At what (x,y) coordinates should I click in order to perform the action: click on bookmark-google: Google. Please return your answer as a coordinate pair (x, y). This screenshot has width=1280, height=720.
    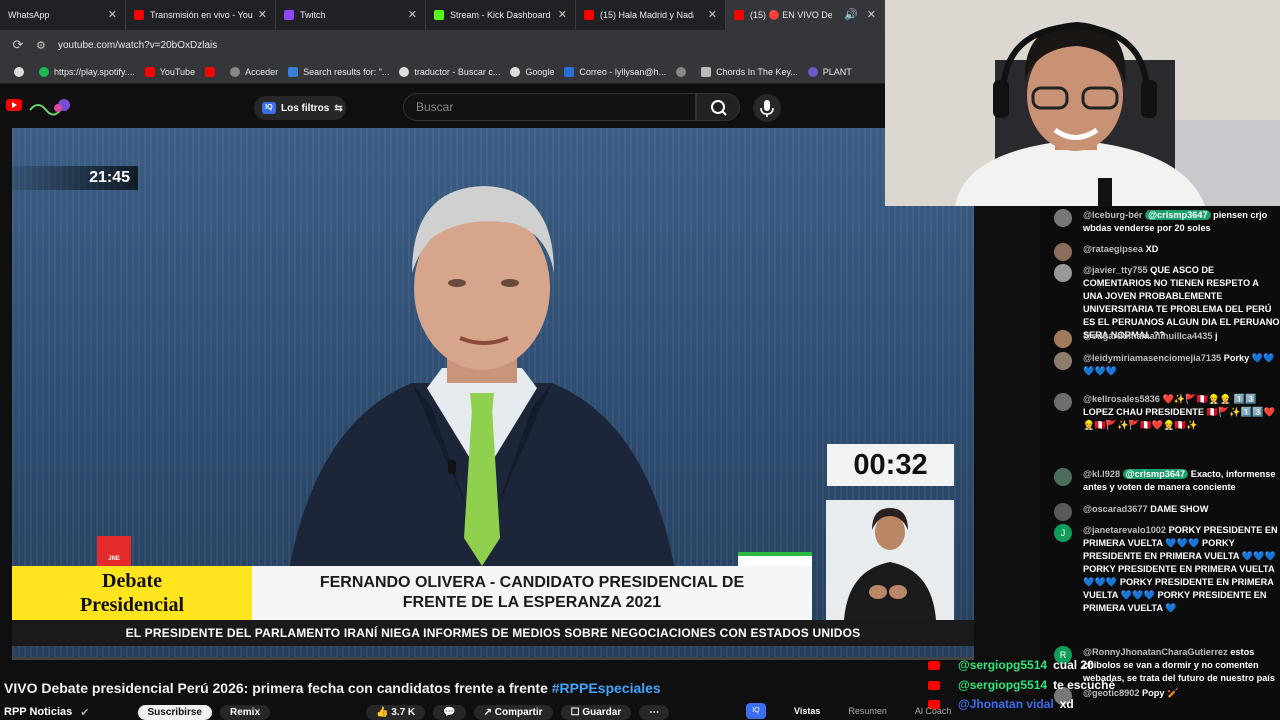
    Looking at the image, I should click on (532, 71).